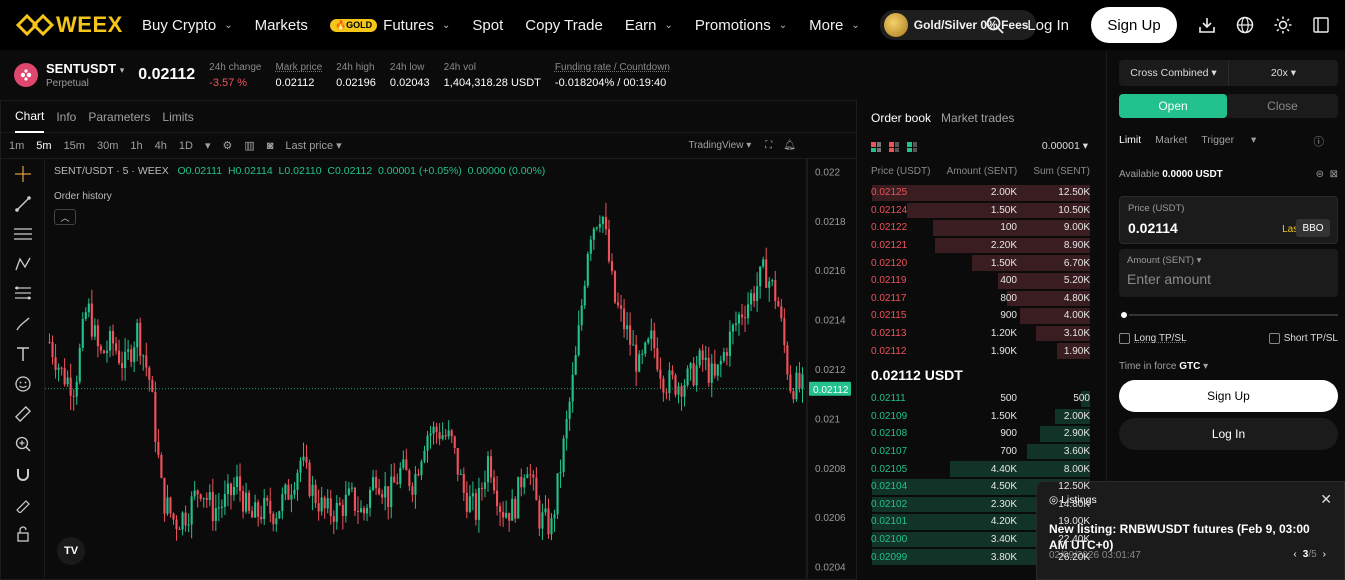 This screenshot has height=580, width=1345. What do you see at coordinates (977, 118) in the screenshot?
I see `orderbook-tab-1: Market trades` at bounding box center [977, 118].